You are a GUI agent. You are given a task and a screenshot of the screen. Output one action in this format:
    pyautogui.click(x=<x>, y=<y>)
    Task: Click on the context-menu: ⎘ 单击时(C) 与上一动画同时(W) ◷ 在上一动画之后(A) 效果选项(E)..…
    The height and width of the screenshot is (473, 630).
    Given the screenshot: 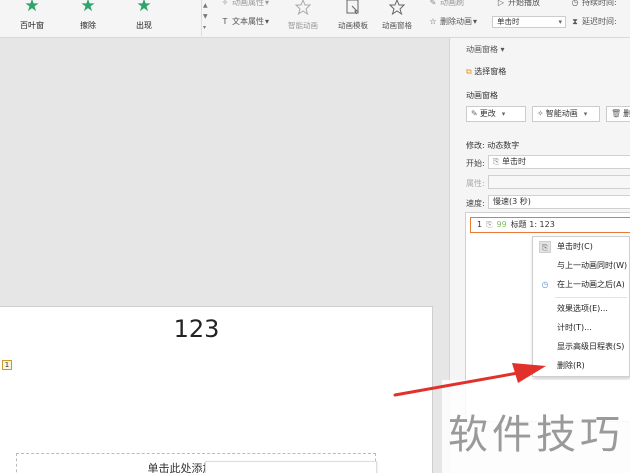 What is the action you would take?
    pyautogui.click(x=581, y=306)
    